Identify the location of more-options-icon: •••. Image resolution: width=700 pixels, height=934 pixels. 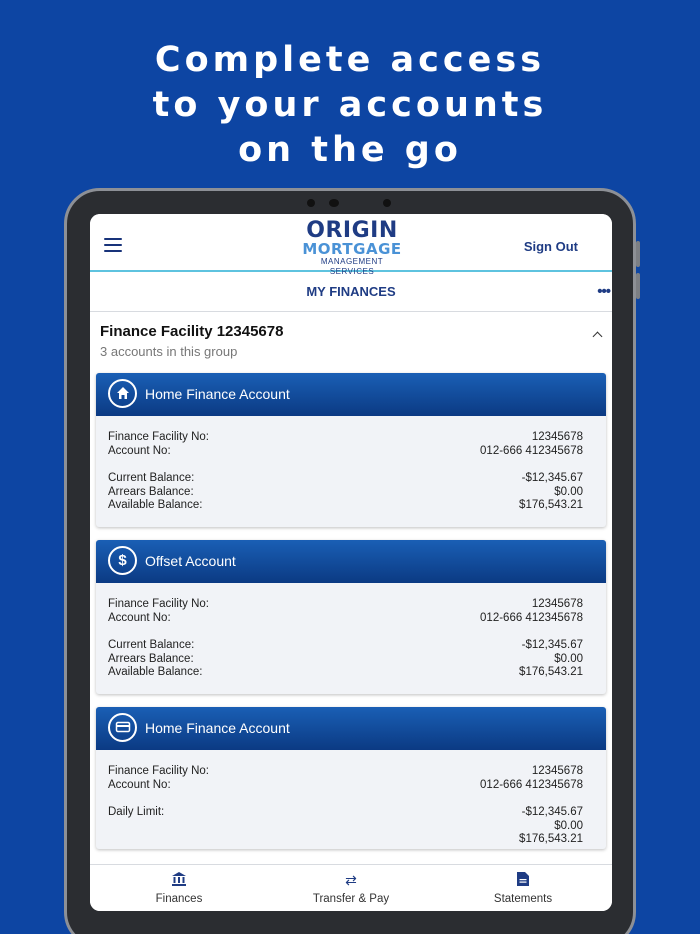
(604, 291).